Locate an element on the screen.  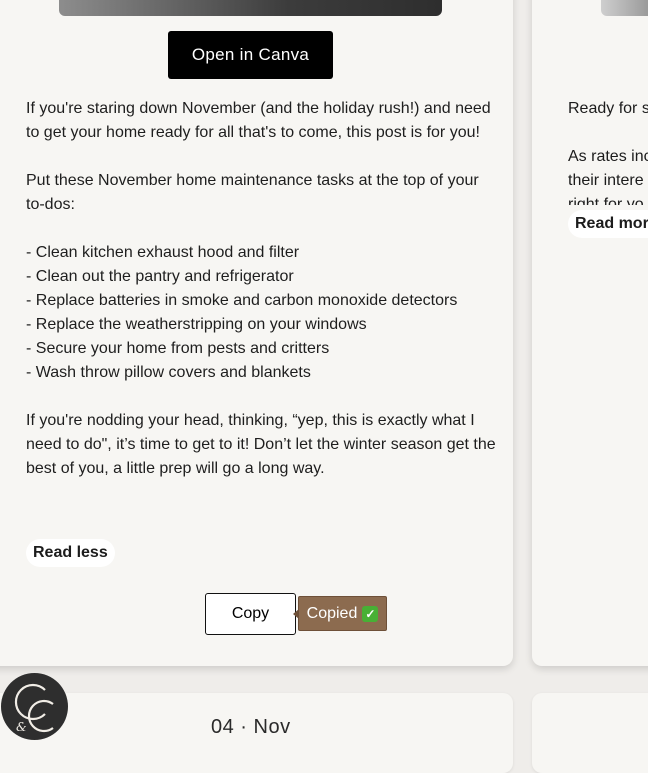
monogram-logo: & is located at coordinates (34, 706).